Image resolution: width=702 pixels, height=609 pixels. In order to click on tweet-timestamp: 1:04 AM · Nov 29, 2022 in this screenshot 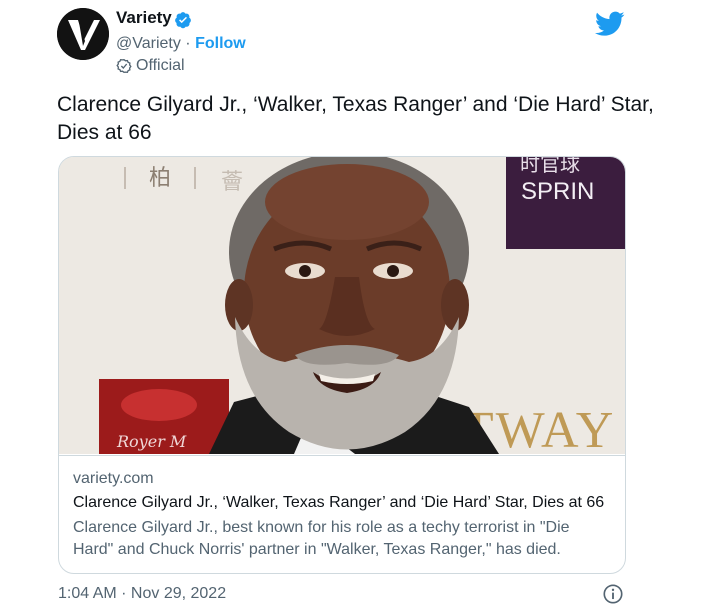, I will do `click(142, 594)`.